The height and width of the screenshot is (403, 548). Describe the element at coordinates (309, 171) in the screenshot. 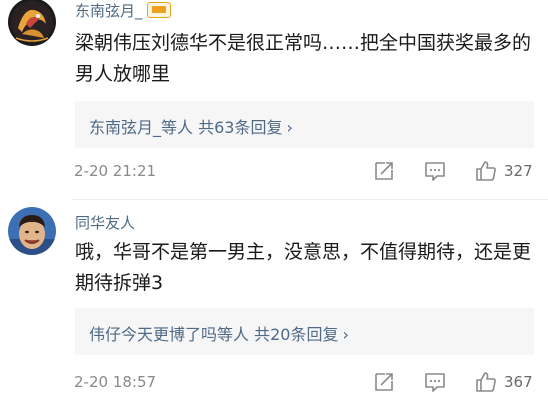

I see `comment-meta: 2-20 21:21 327` at that location.